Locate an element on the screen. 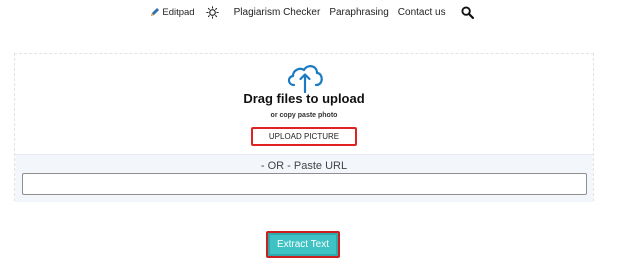 This screenshot has width=624, height=278. copy-paste-hint: or copy paste photo is located at coordinates (304, 115).